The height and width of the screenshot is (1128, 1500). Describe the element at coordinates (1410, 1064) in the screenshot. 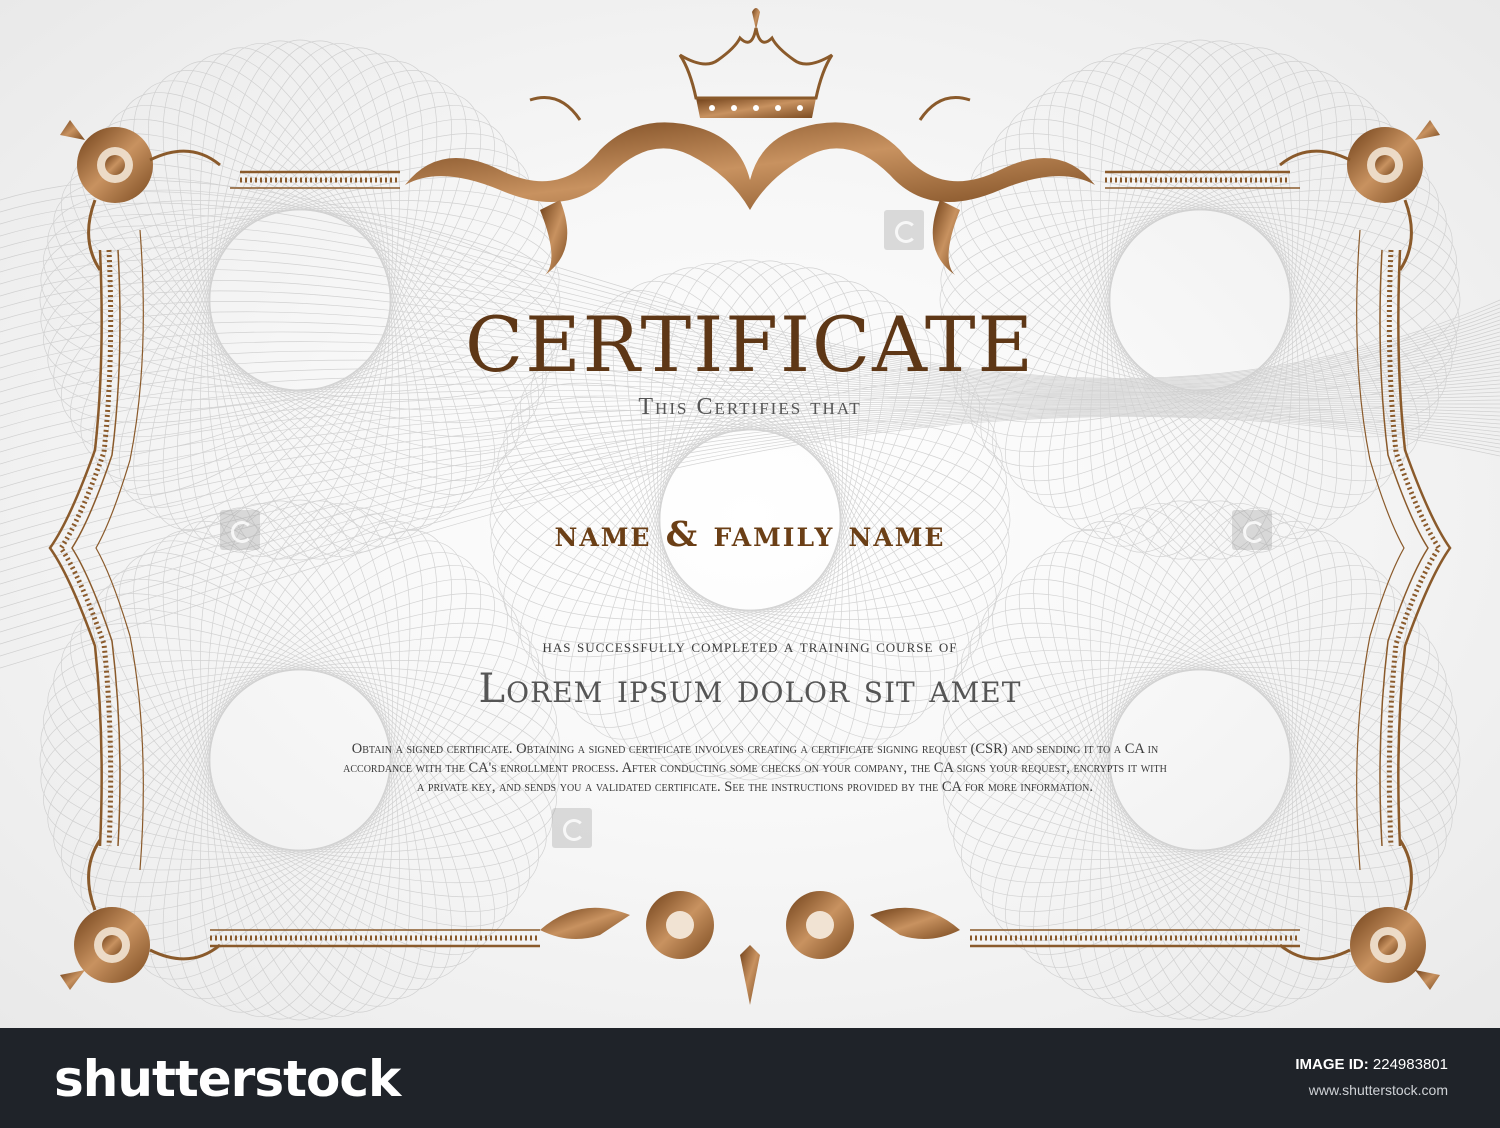

I see `image-id-value: 224983801` at that location.